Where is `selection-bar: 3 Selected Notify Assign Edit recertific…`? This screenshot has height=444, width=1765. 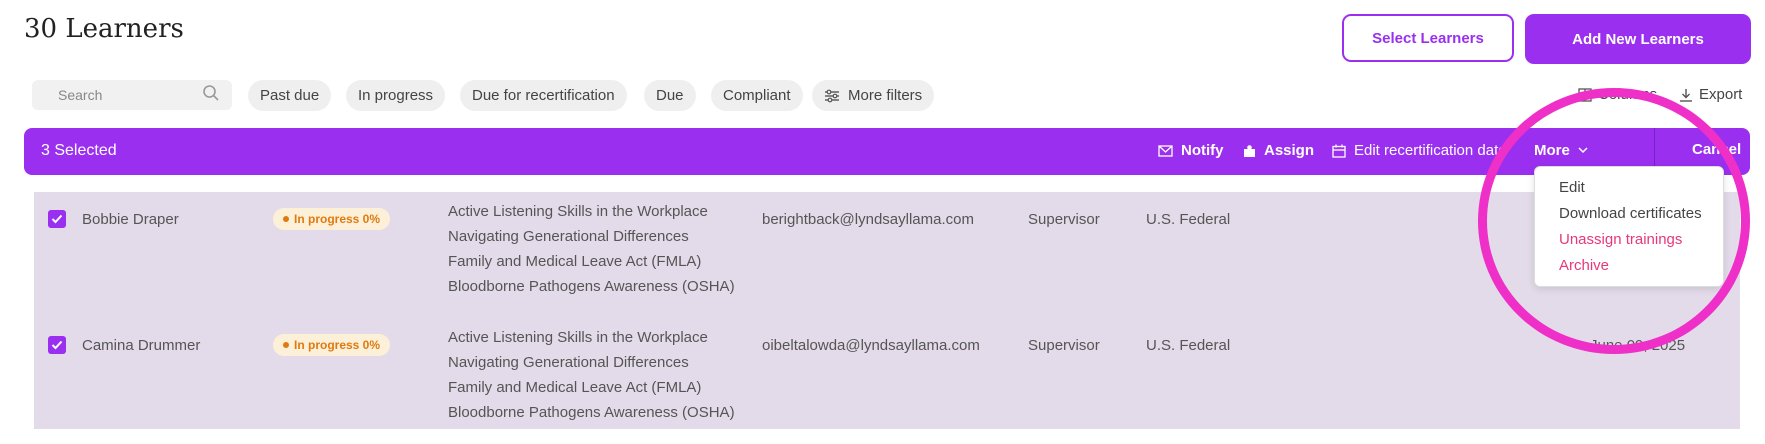 selection-bar: 3 Selected Notify Assign Edit recertific… is located at coordinates (887, 151).